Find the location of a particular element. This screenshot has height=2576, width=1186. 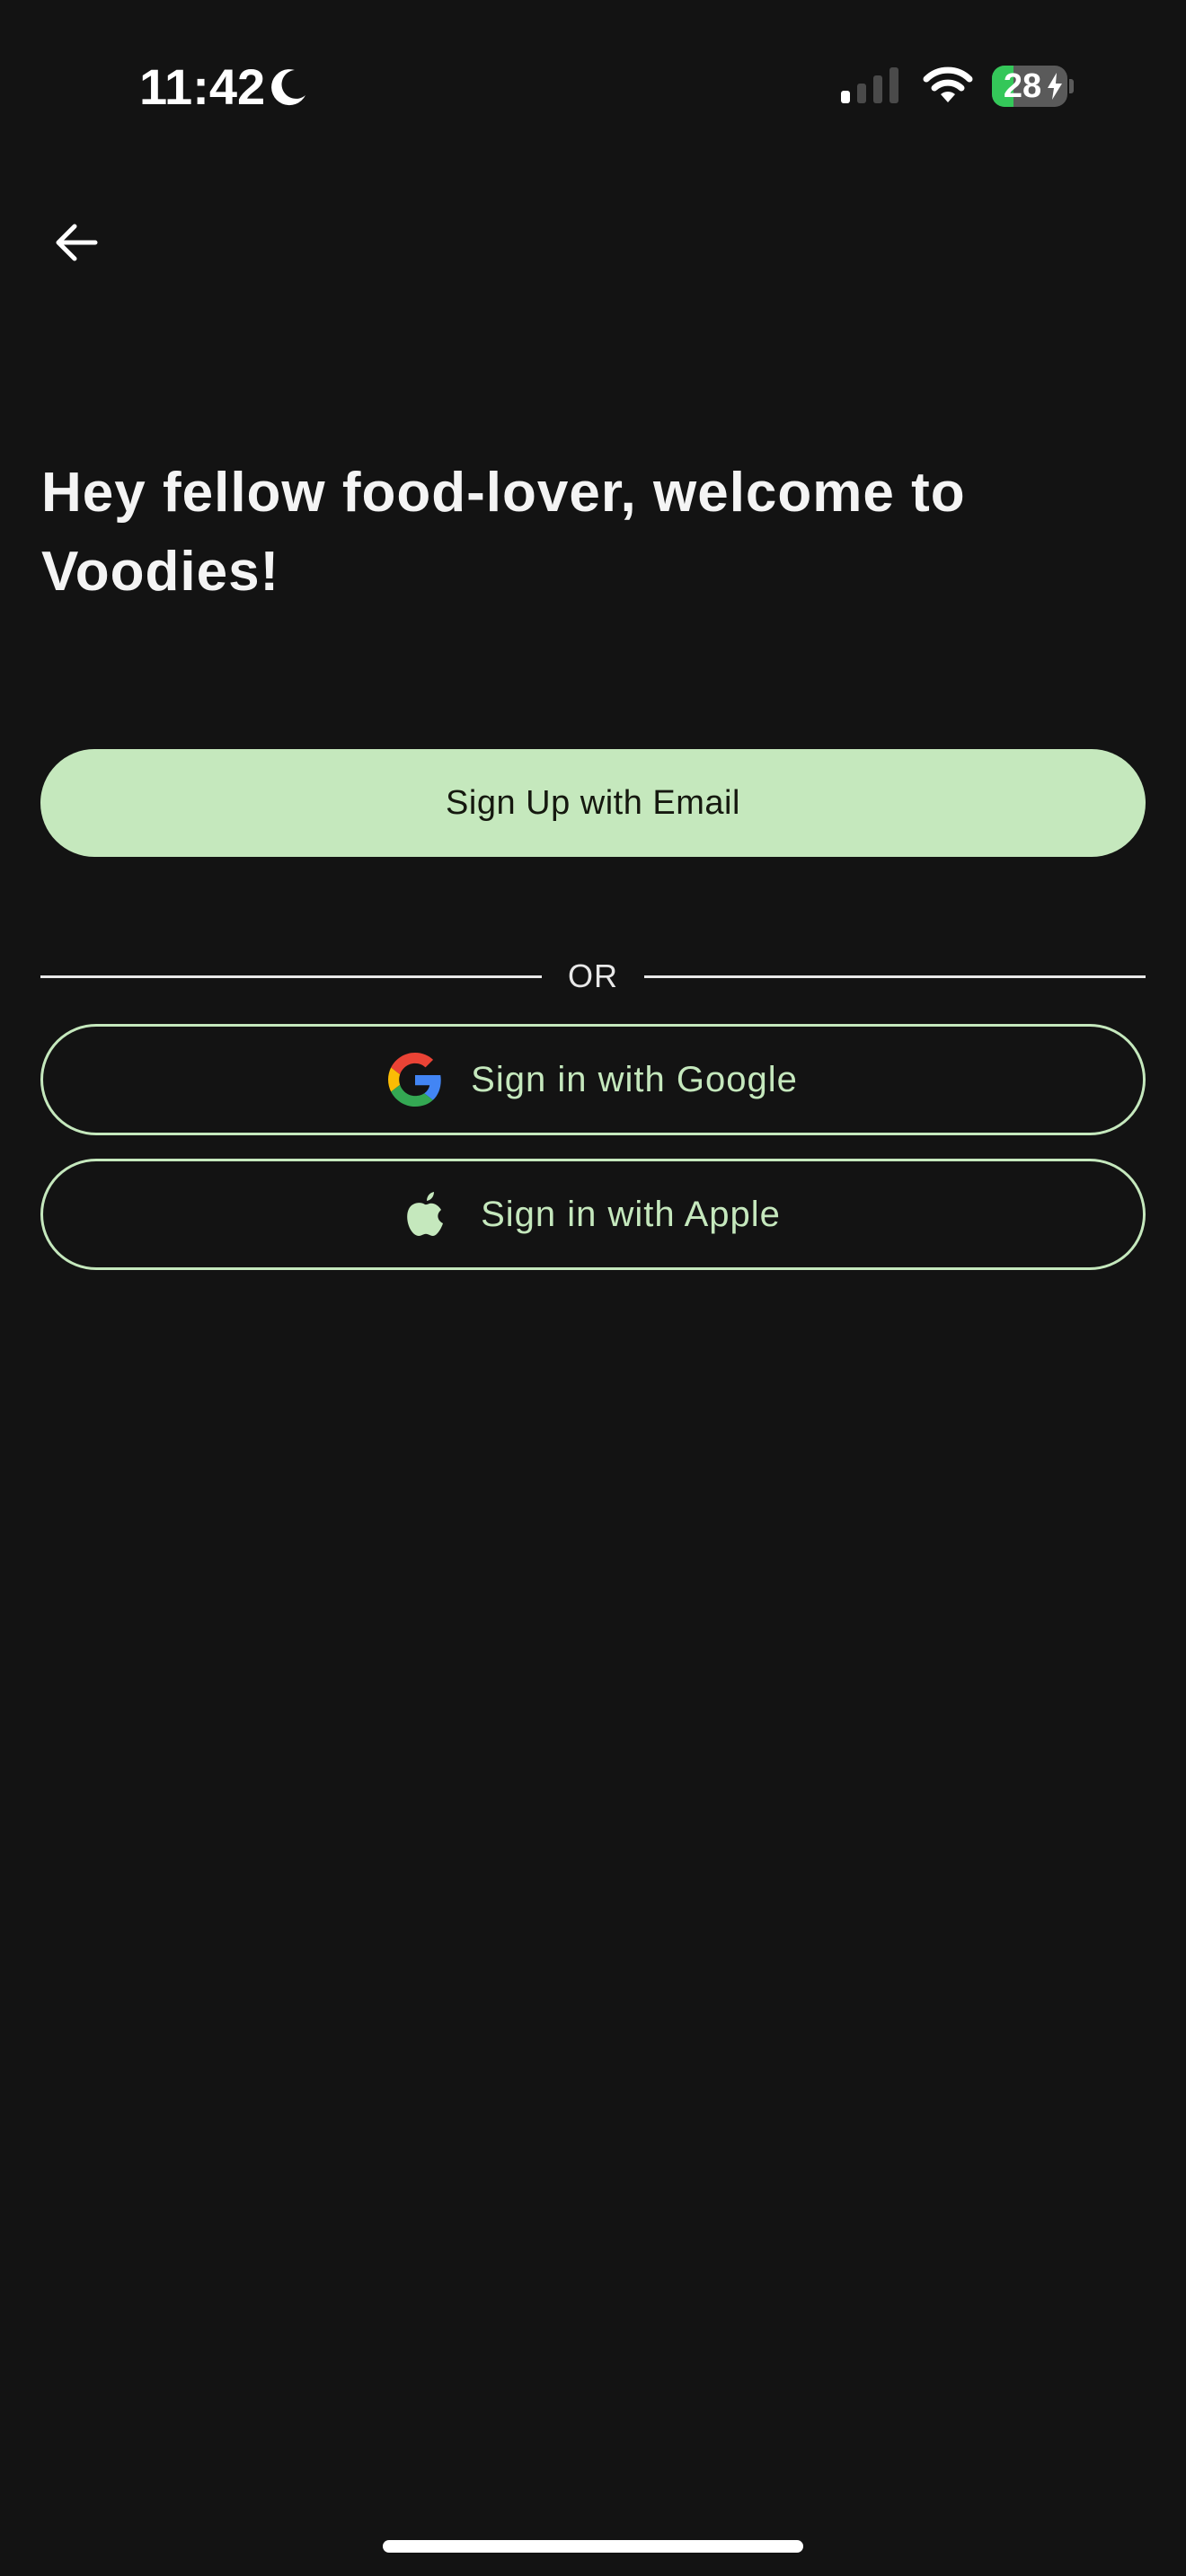

arrow-left-icon is located at coordinates (77, 242).